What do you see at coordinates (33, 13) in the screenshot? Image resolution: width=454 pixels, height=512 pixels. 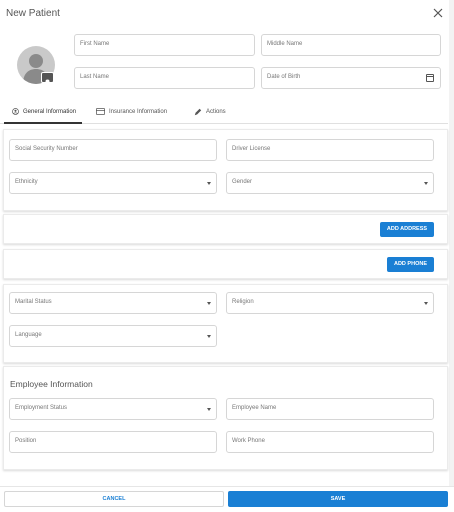 I see `dialog-title: New Patient` at bounding box center [33, 13].